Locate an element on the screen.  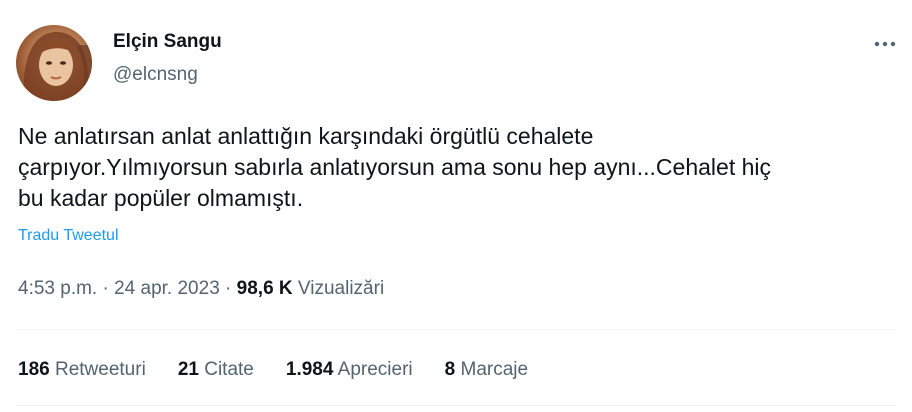
author-avatar is located at coordinates (54, 63).